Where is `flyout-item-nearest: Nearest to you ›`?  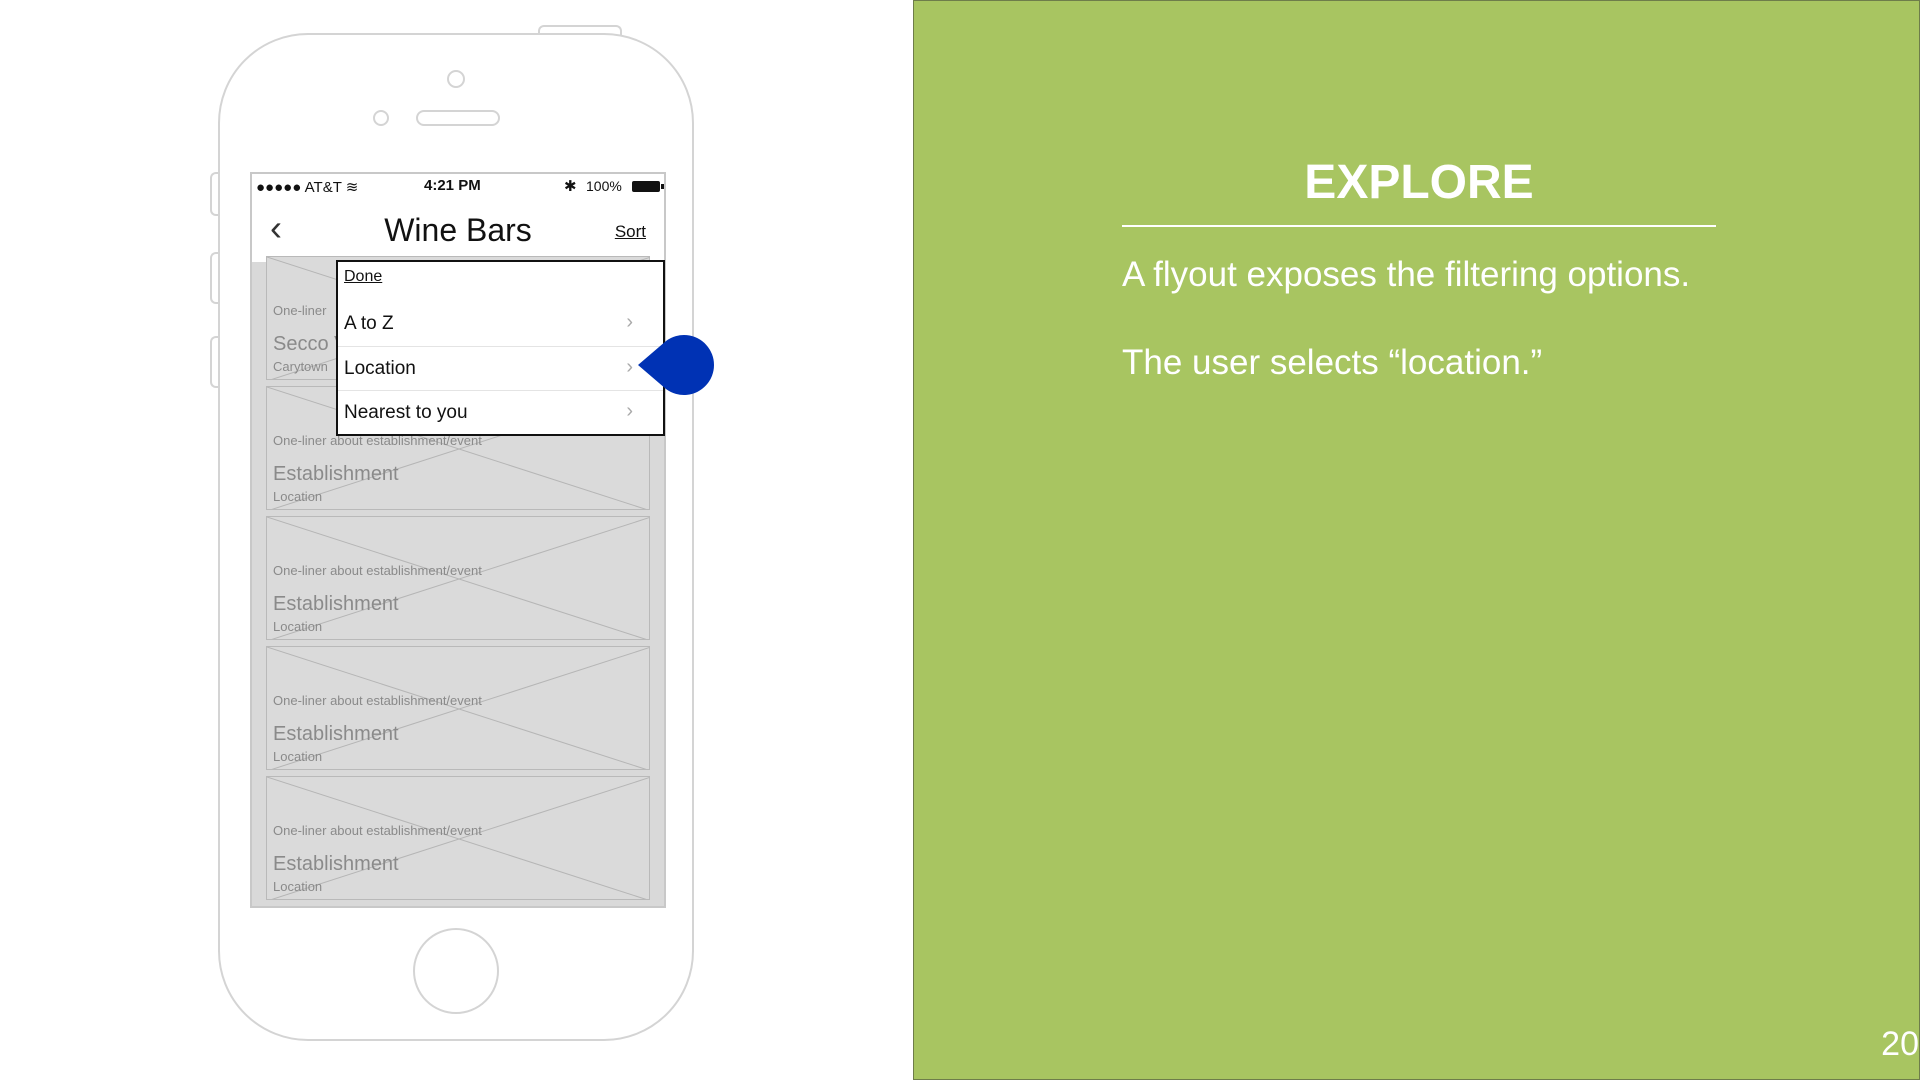 flyout-item-nearest: Nearest to you › is located at coordinates (500, 412).